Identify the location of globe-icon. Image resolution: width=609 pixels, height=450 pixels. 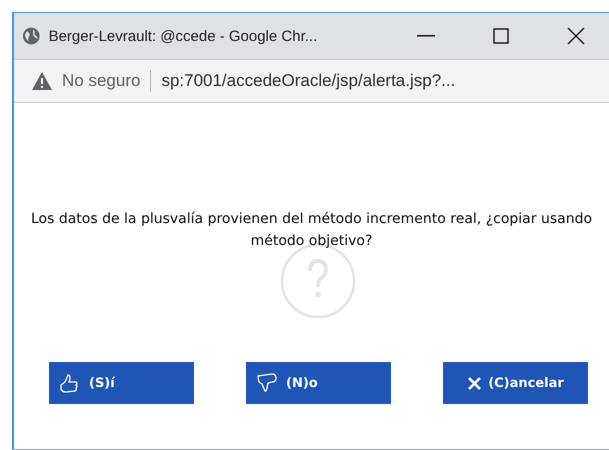
(31, 36).